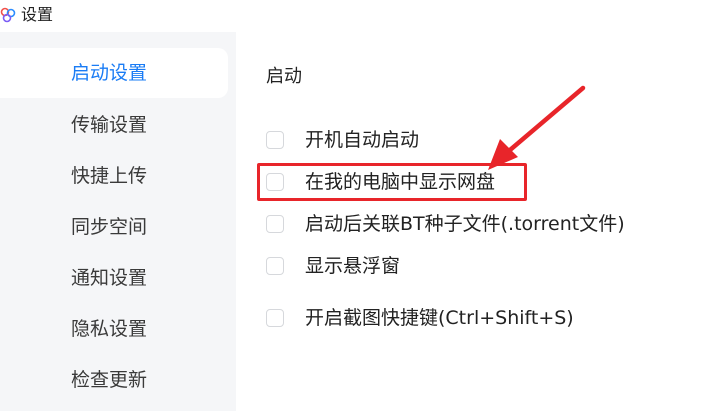  What do you see at coordinates (114, 125) in the screenshot?
I see `sidebar-item-transfer-settings: 传输设置` at bounding box center [114, 125].